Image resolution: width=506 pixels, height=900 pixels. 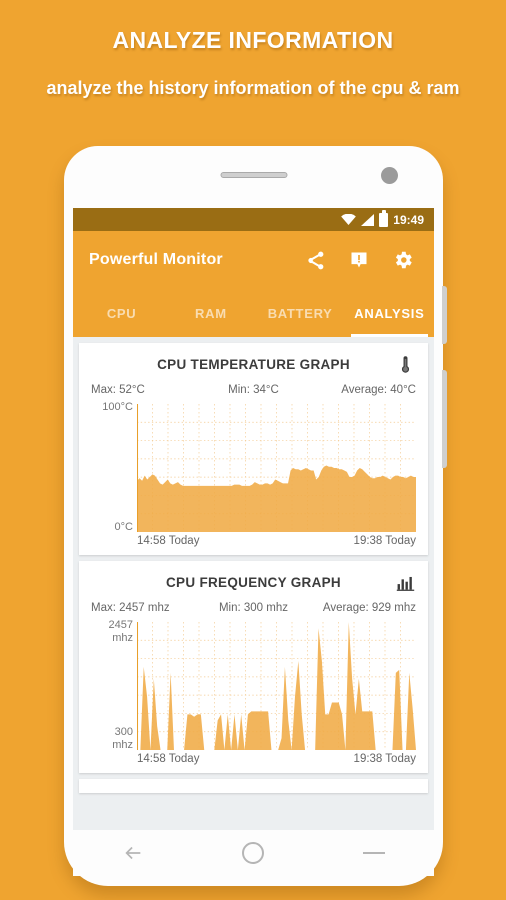 What do you see at coordinates (156, 259) in the screenshot?
I see `app-title: Powerful Monitor` at bounding box center [156, 259].